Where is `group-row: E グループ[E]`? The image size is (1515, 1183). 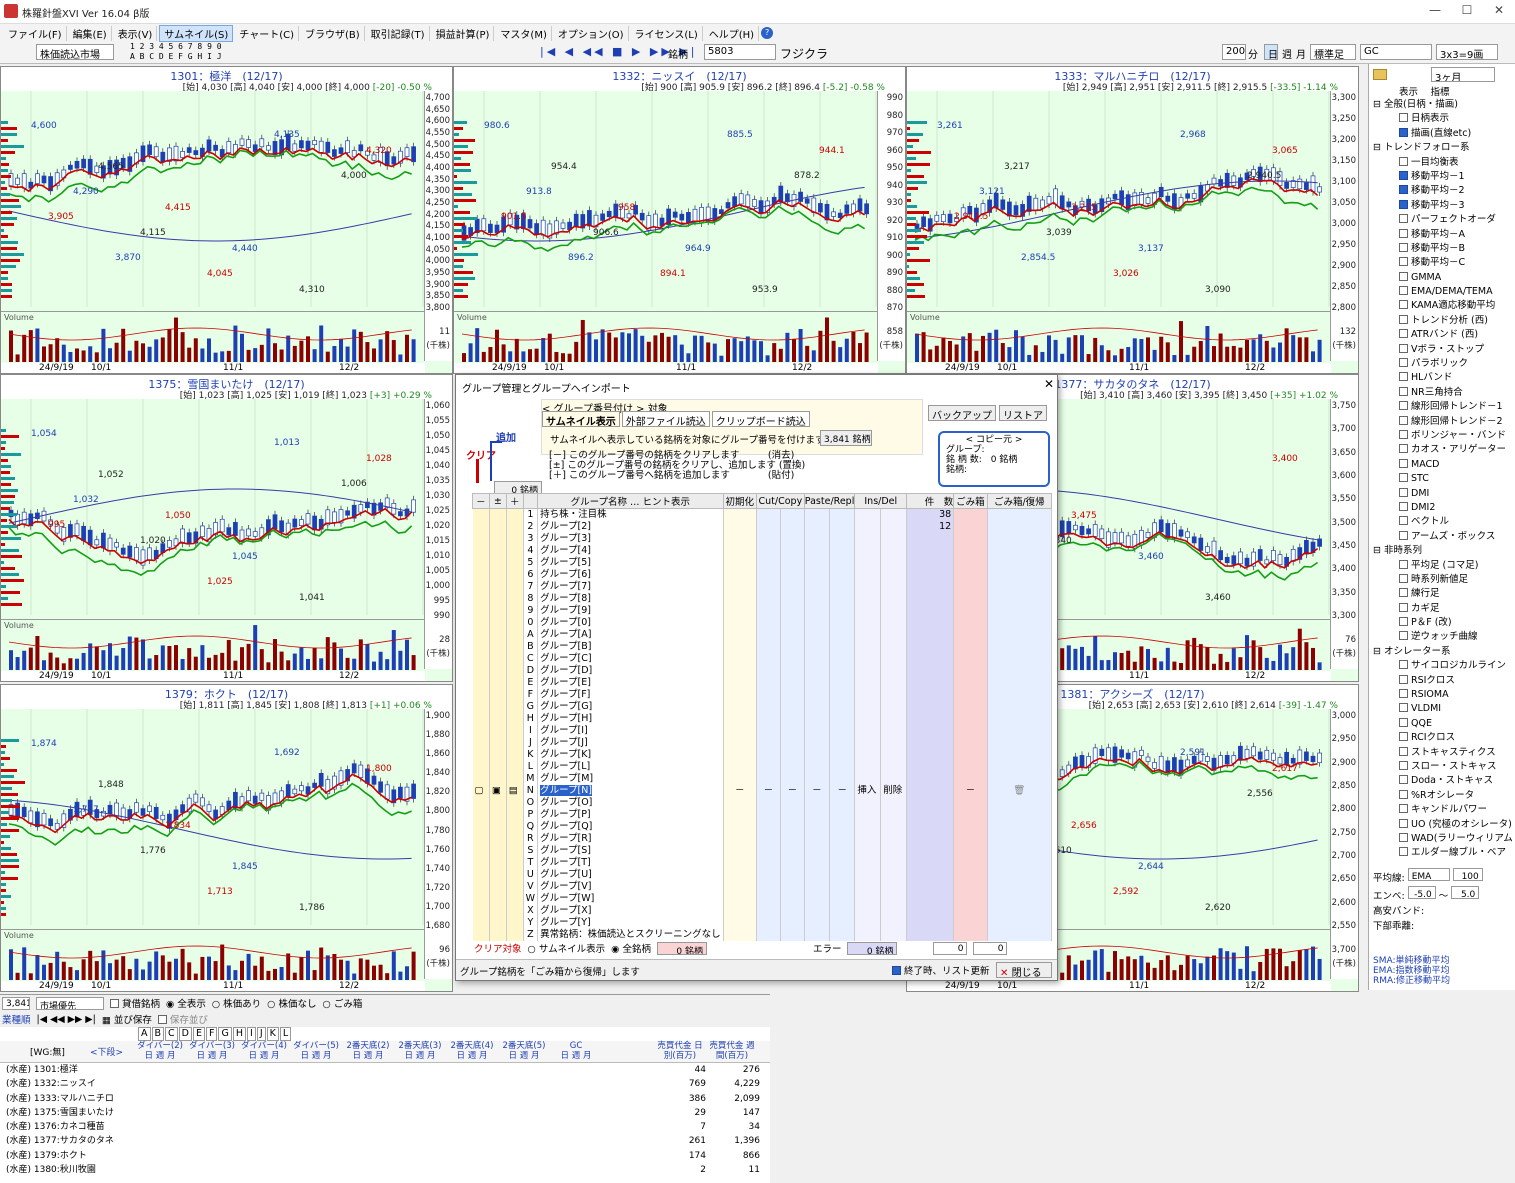
group-row: E グループ[E] is located at coordinates (762, 682).